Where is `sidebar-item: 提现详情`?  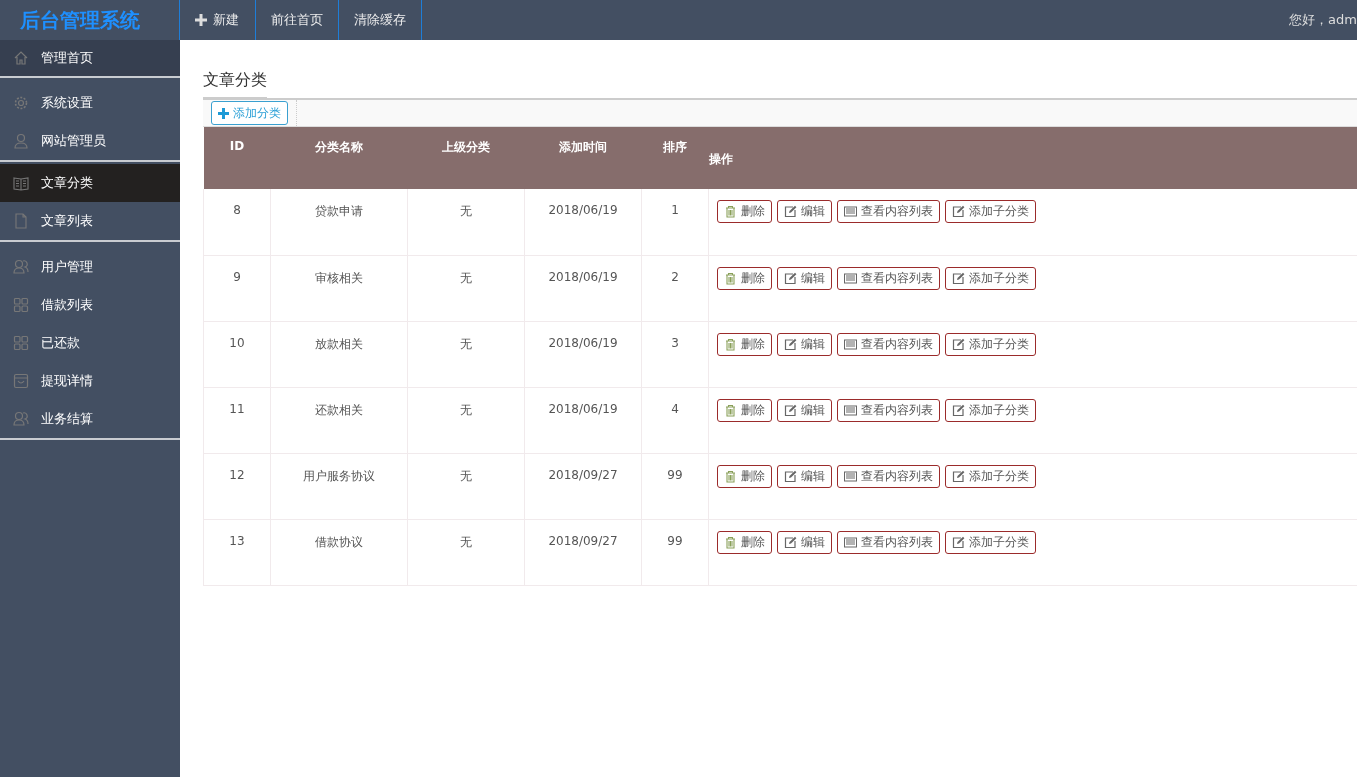
sidebar-item: 提现详情 is located at coordinates (90, 381).